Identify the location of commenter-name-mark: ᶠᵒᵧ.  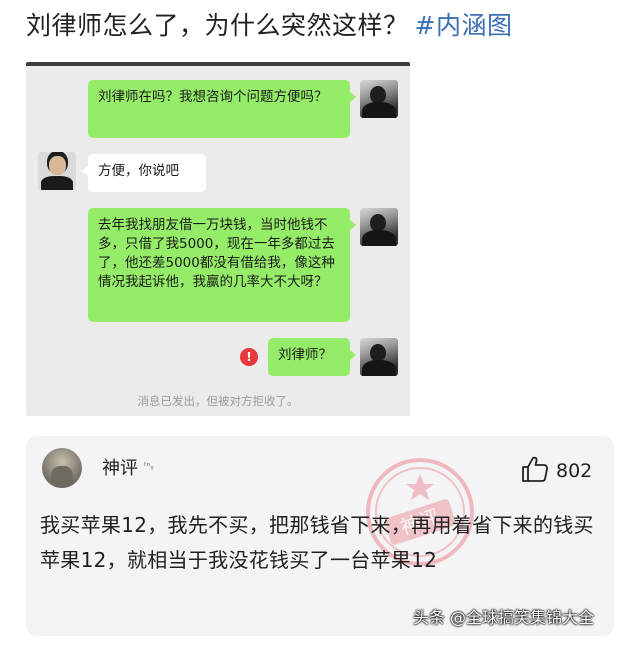
(149, 467).